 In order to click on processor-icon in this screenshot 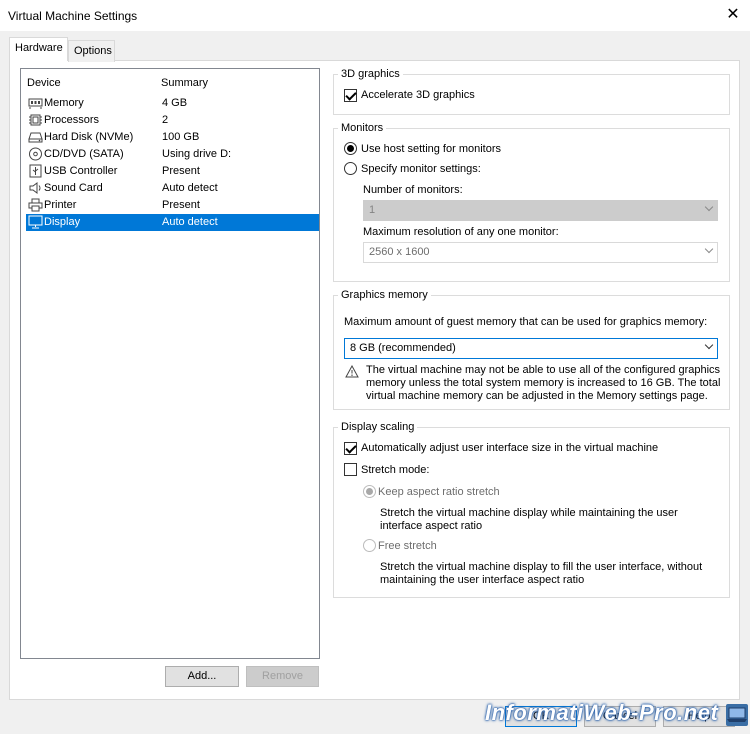, I will do `click(35, 120)`.